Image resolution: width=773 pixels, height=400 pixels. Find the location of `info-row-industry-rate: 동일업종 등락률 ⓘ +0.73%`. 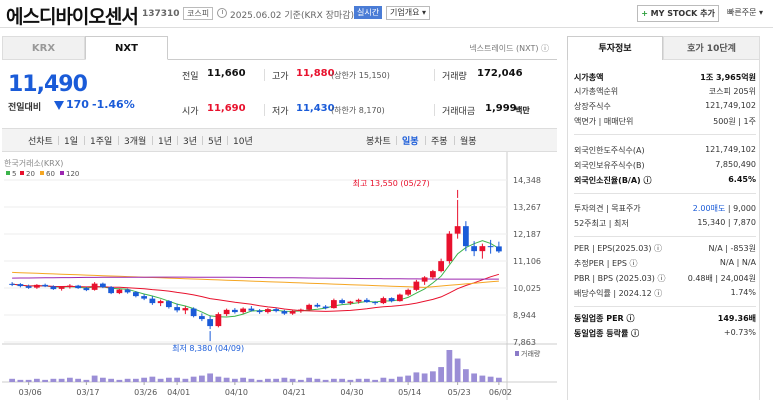

info-row-industry-rate: 동일업종 등락률 ⓘ +0.73% is located at coordinates (665, 334).